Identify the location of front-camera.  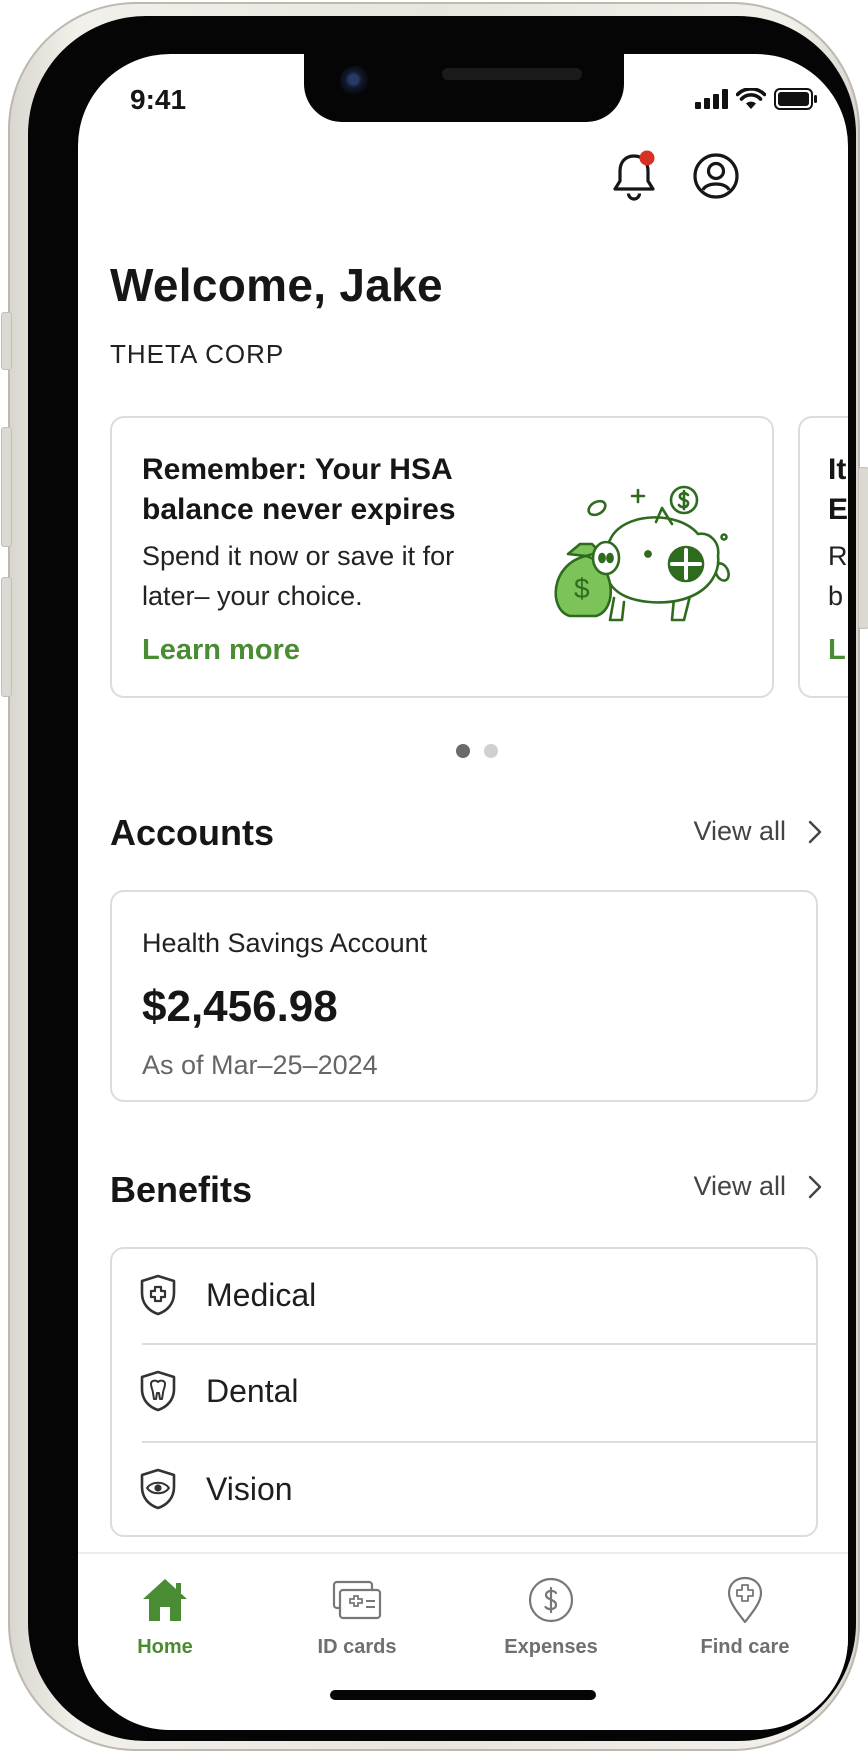
(355, 81).